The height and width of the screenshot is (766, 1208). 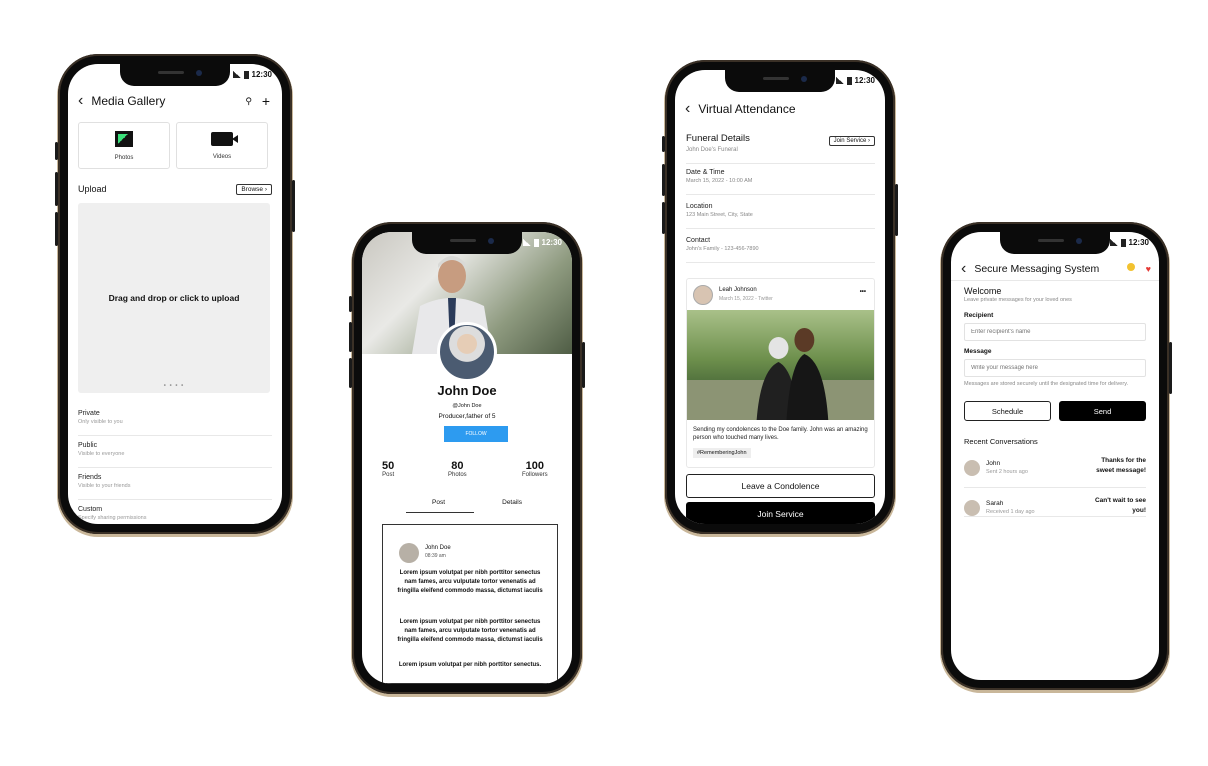 What do you see at coordinates (1055, 332) in the screenshot?
I see `recipient-input` at bounding box center [1055, 332].